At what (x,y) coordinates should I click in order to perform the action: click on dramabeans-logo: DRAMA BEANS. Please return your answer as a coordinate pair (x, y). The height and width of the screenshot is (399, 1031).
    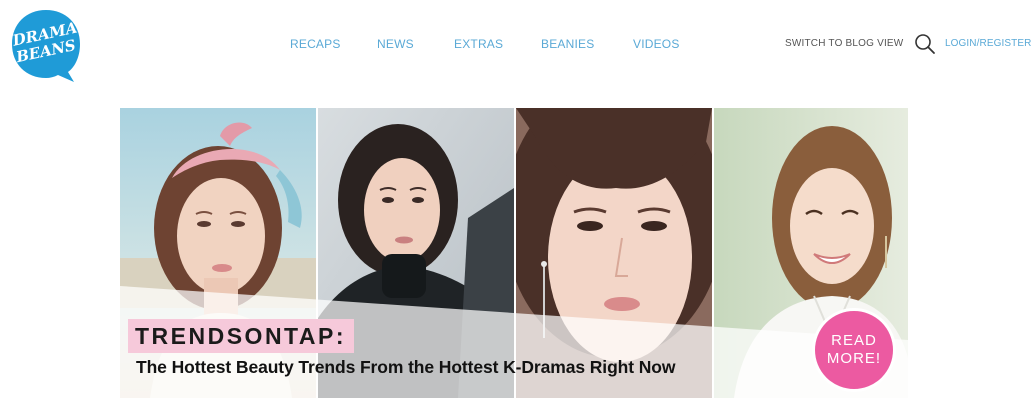
    Looking at the image, I should click on (46, 45).